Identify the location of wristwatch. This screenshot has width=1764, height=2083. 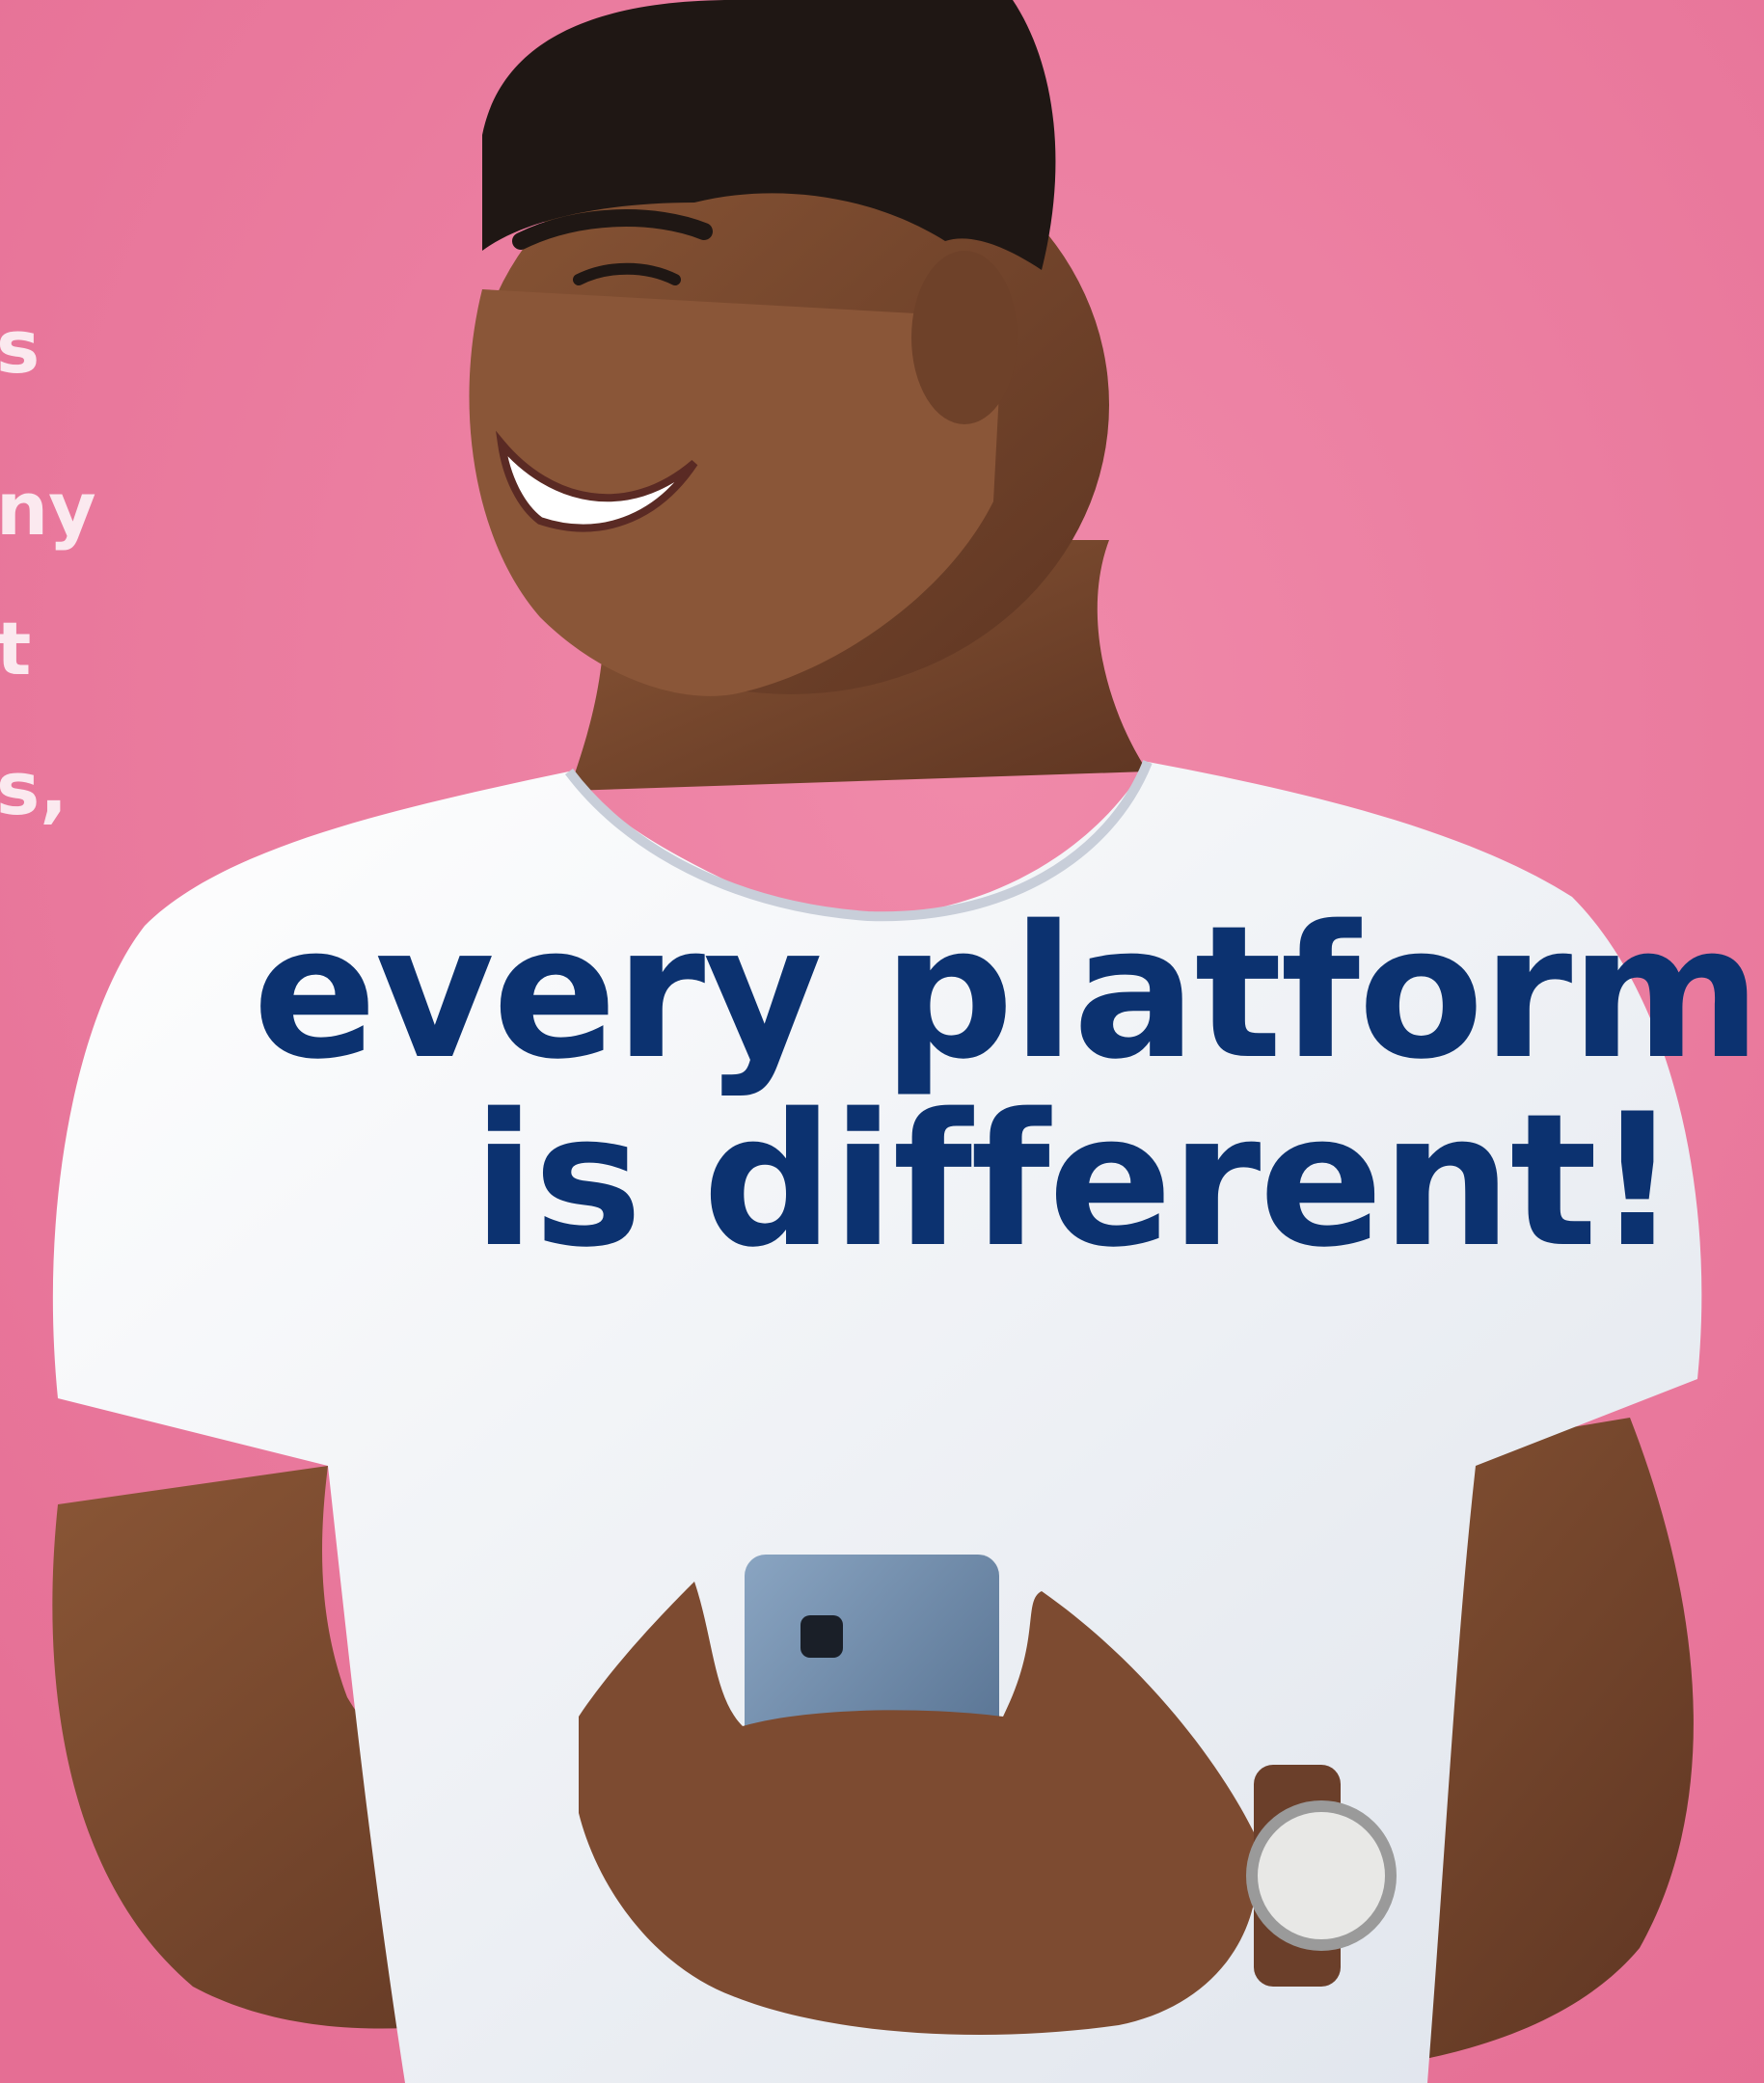
(1322, 1876).